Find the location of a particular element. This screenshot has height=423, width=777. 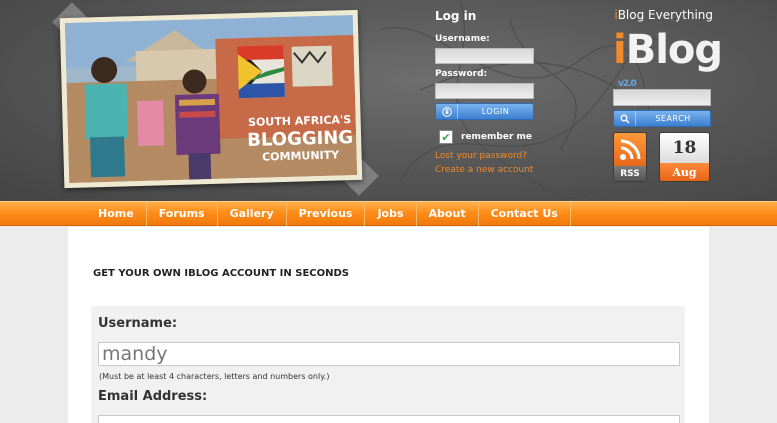

nav-gallery: Gallery is located at coordinates (252, 214).